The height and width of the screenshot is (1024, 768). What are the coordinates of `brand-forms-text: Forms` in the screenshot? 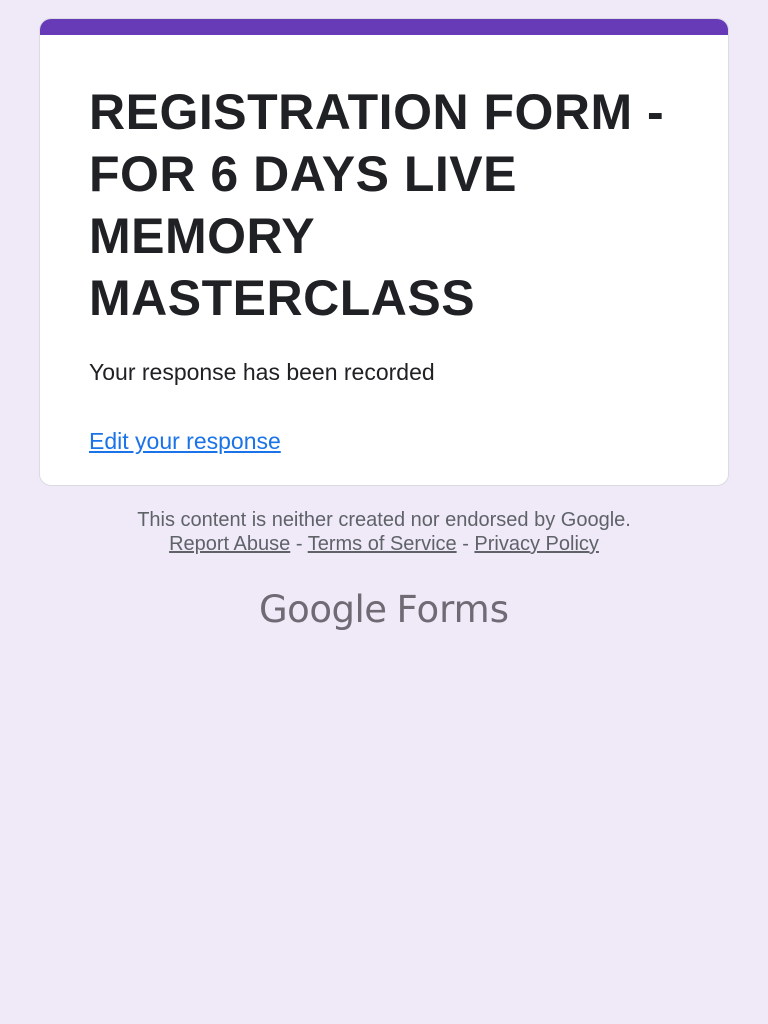 It's located at (452, 609).